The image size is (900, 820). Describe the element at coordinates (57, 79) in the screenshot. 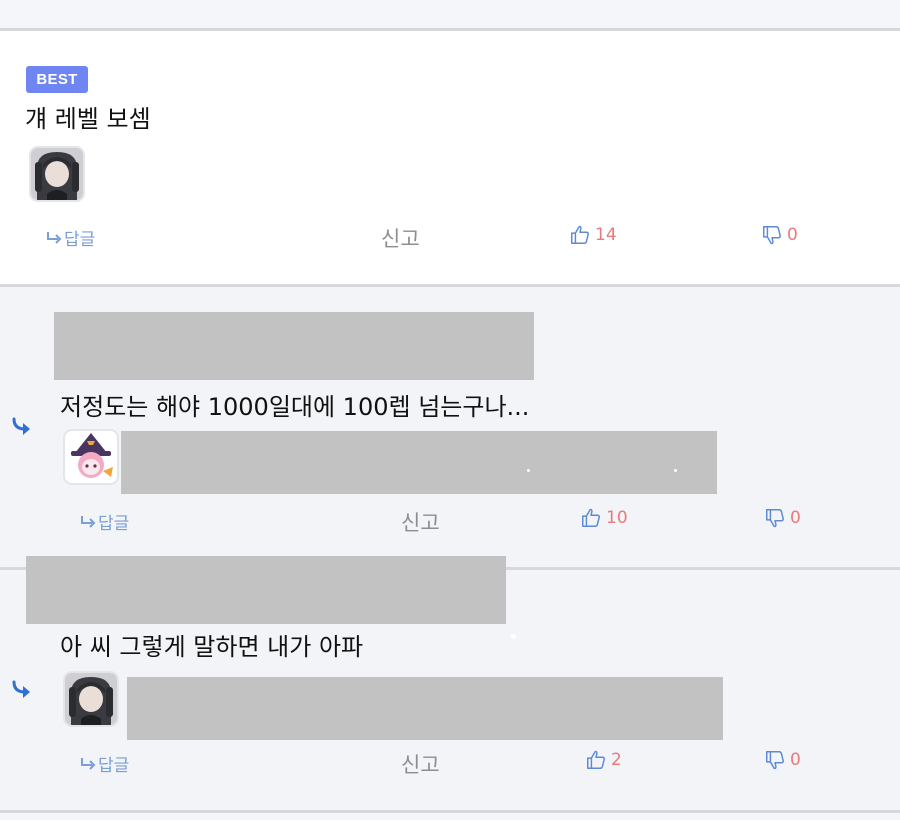

I see `best-badge: BEST` at that location.